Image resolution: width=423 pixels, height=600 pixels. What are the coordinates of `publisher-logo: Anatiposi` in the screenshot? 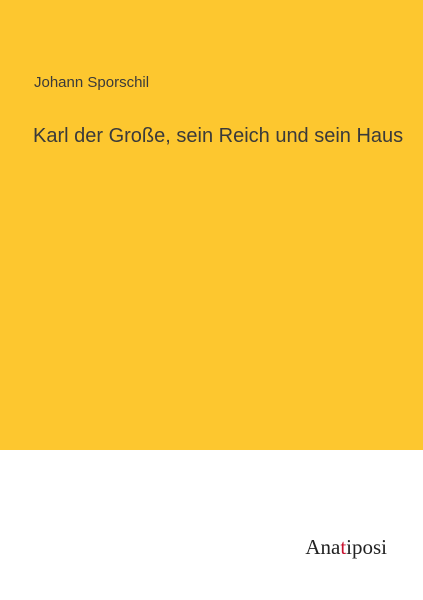 It's located at (346, 547).